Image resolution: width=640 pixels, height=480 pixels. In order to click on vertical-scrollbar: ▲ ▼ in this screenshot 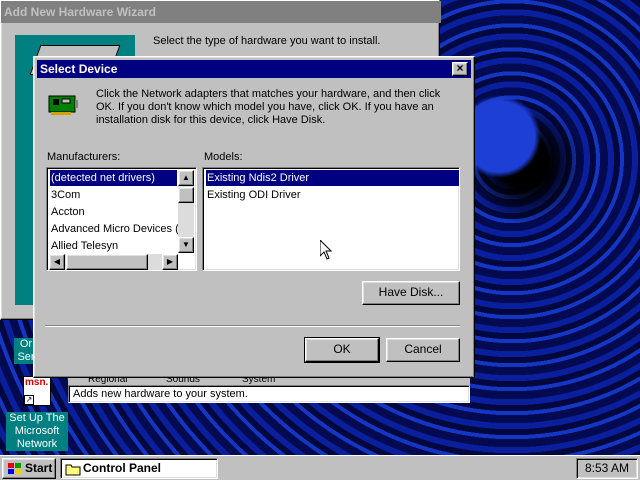, I will do `click(186, 211)`.